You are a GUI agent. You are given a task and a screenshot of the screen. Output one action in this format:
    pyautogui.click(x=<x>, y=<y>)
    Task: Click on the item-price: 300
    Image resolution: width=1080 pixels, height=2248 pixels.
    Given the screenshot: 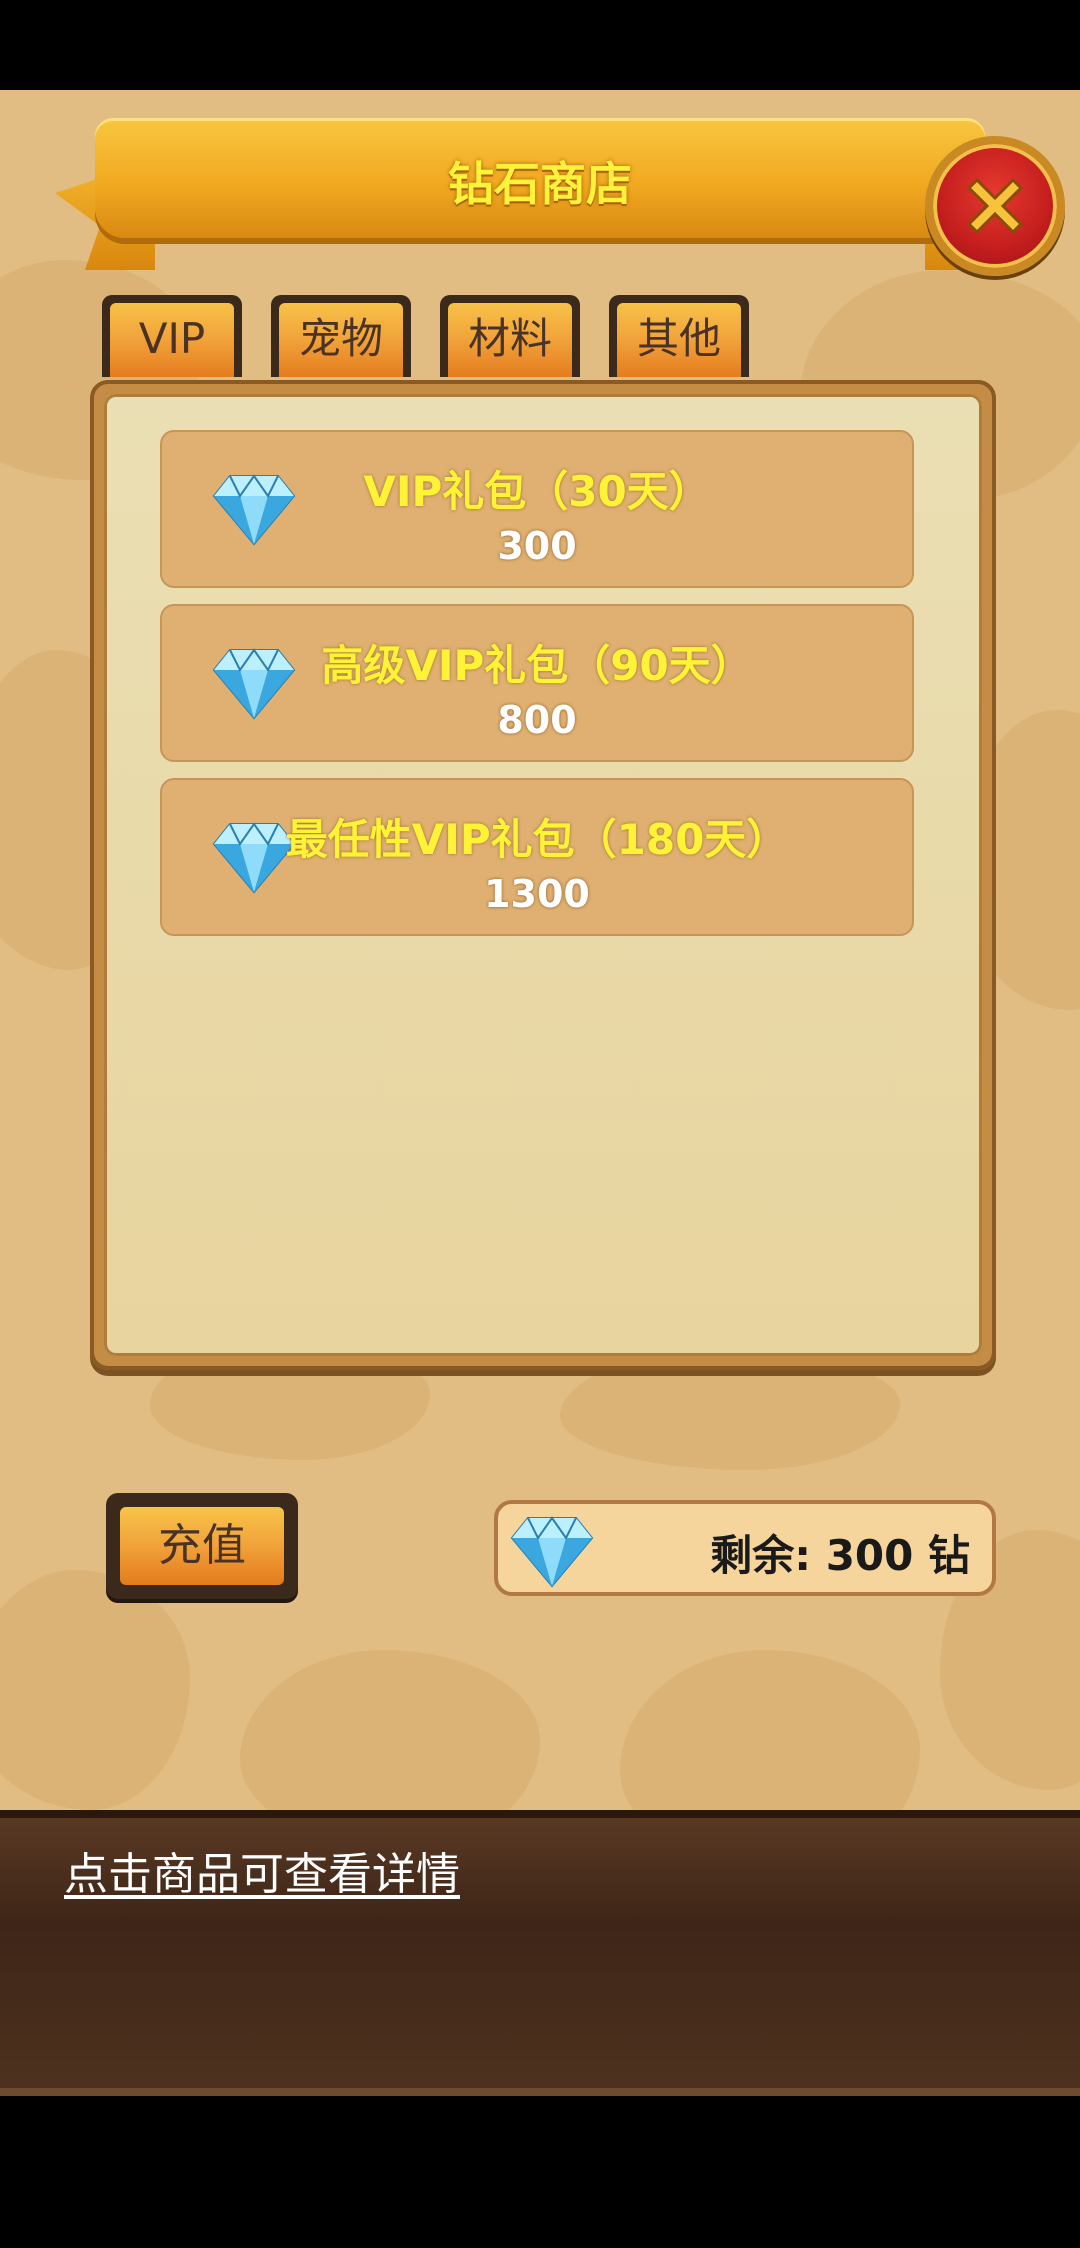 What is the action you would take?
    pyautogui.click(x=537, y=546)
    